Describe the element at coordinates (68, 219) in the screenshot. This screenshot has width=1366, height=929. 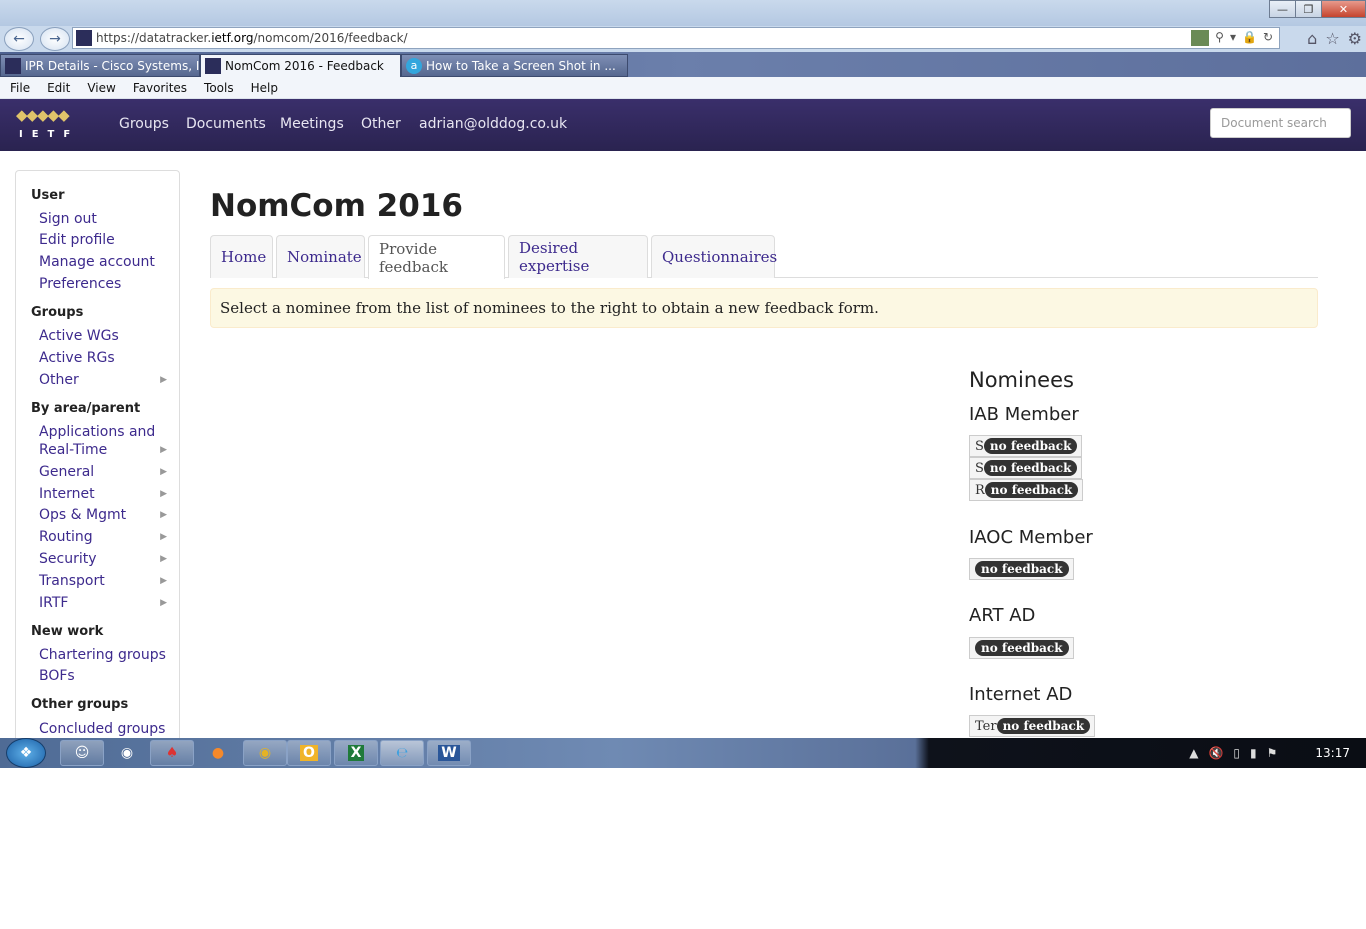
I see `sidebar-item-sign-out: Sign out` at that location.